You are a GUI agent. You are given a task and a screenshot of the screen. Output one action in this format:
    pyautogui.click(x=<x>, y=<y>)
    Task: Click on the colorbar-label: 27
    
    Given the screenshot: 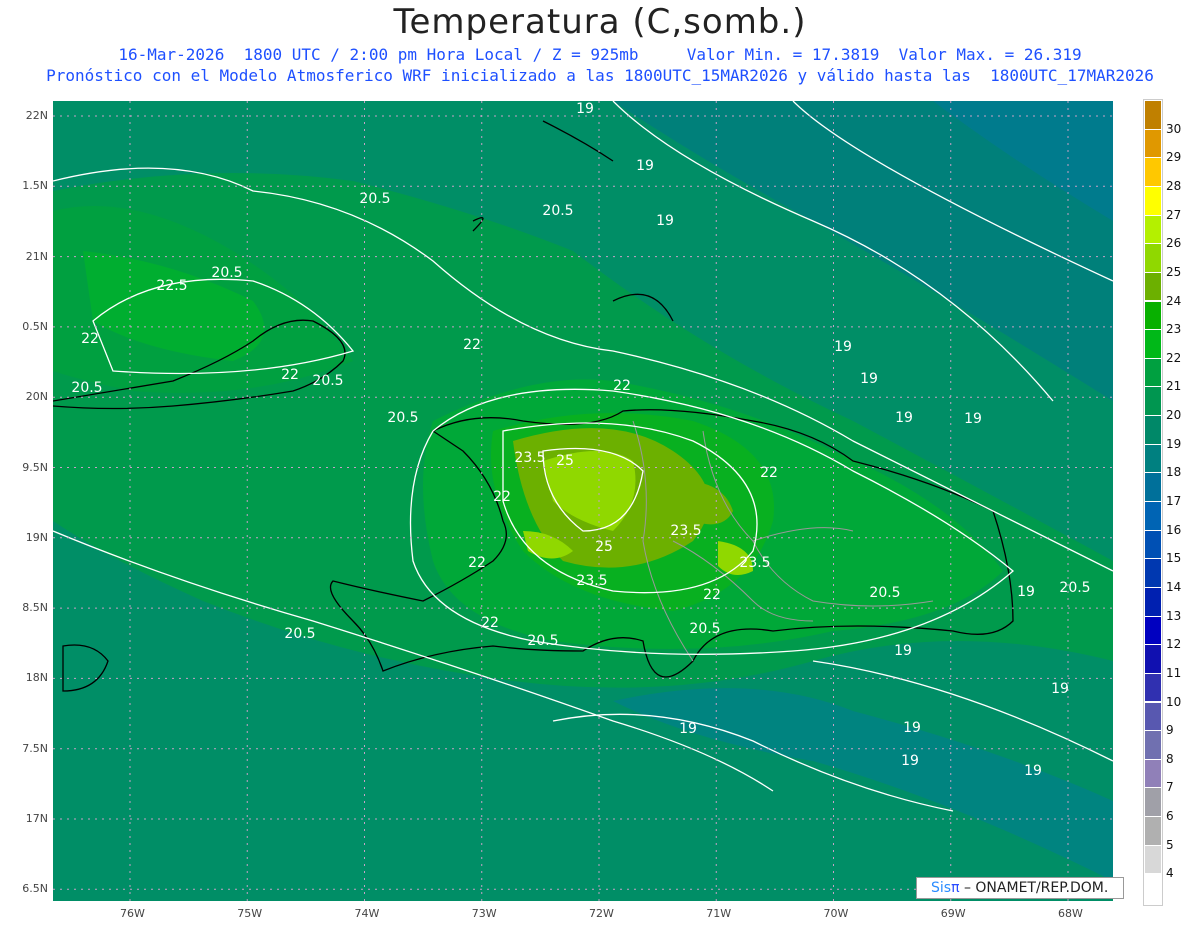 What is the action you would take?
    pyautogui.click(x=1174, y=214)
    